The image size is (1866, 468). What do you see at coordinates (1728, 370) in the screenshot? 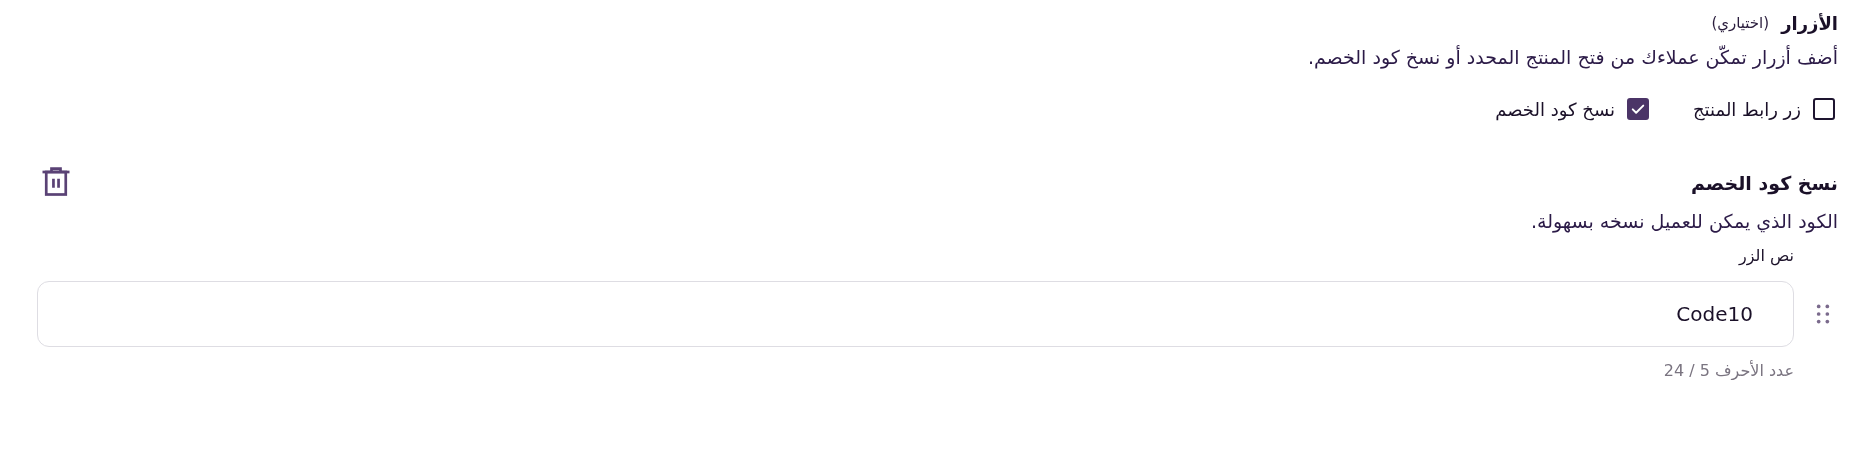
I see `character-counter: عدد الأحرف 5 / 24` at bounding box center [1728, 370].